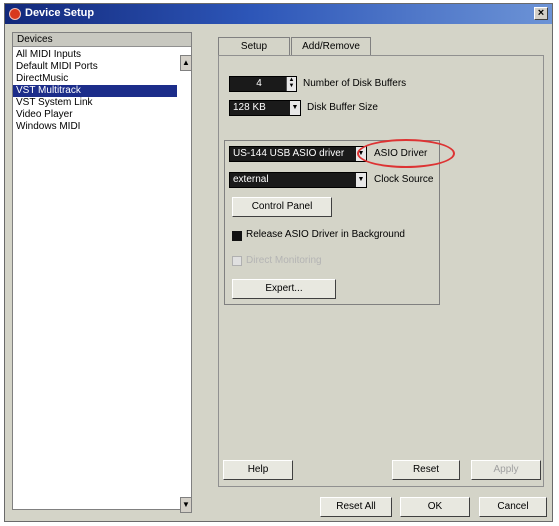 The image size is (559, 526). I want to click on ok-button: OK, so click(435, 507).